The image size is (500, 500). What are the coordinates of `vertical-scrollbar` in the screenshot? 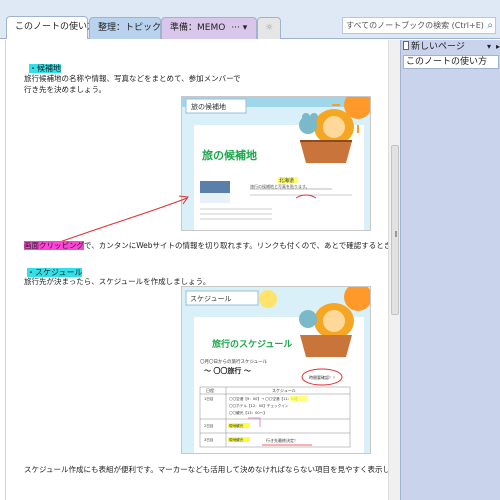 It's located at (394, 270).